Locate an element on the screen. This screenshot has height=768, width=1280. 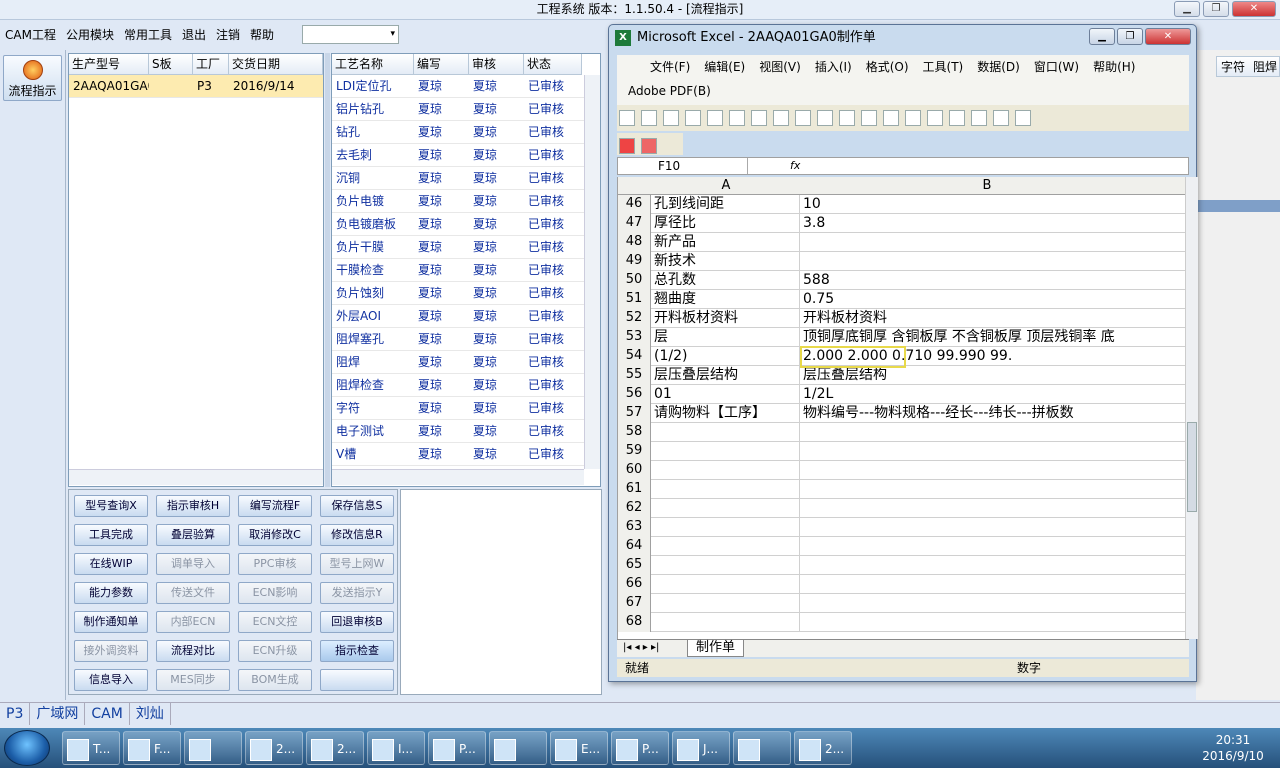
vertical-scrollbar is located at coordinates (592, 272).